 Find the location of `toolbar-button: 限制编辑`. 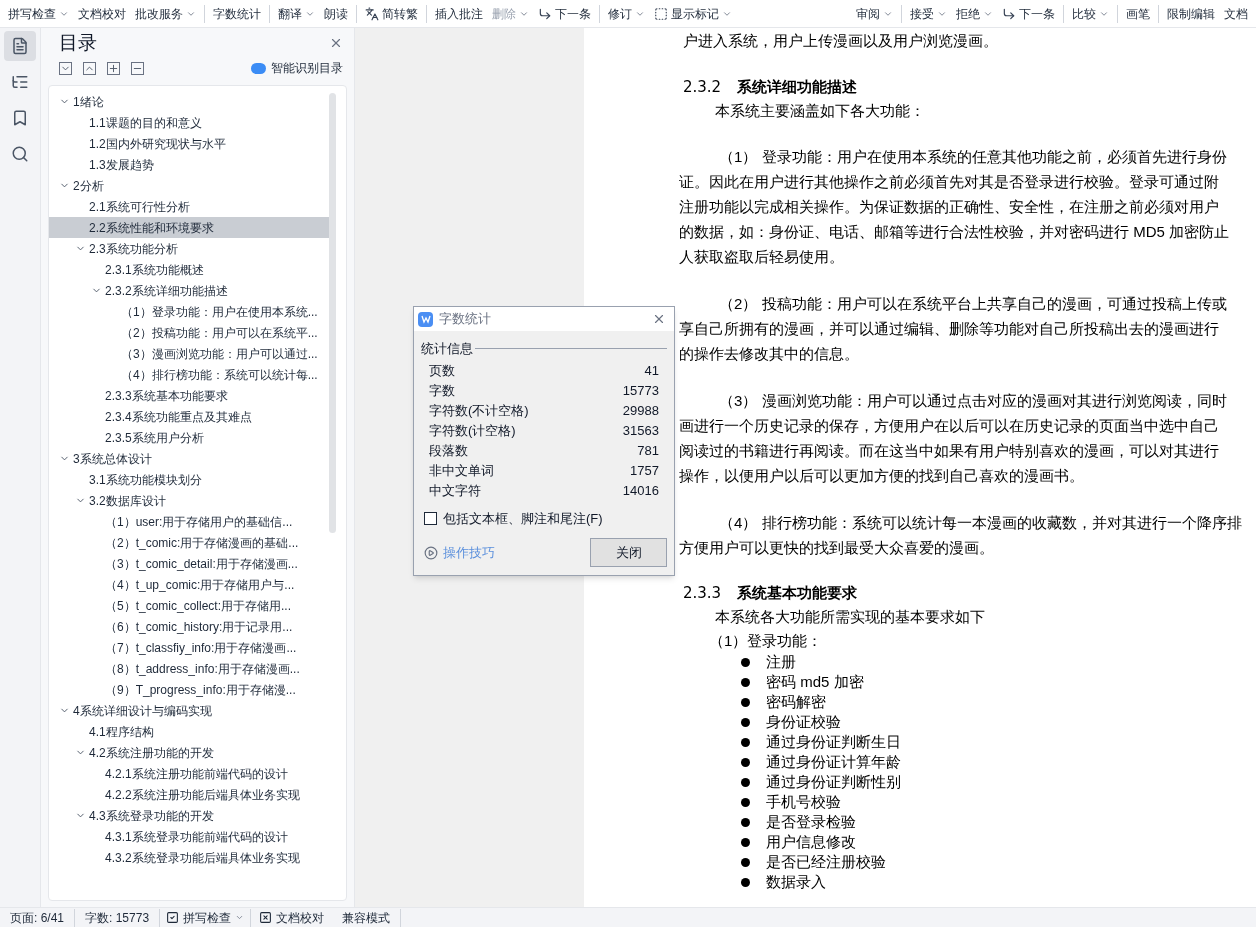

toolbar-button: 限制编辑 is located at coordinates (1191, 13).